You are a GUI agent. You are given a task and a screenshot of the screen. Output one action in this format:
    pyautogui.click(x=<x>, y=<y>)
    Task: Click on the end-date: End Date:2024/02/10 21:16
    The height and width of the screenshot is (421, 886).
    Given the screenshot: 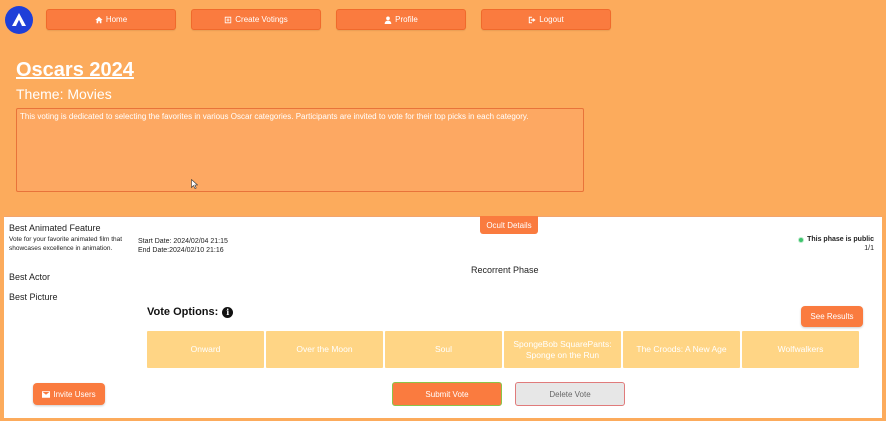 What is the action you would take?
    pyautogui.click(x=181, y=250)
    